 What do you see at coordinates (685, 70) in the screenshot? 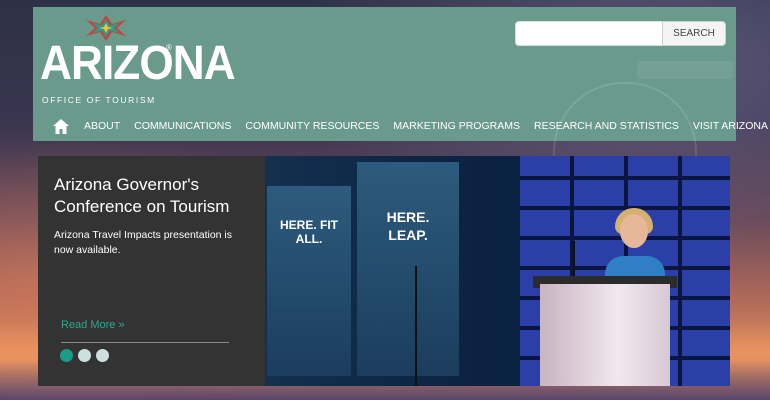
I see `translate-widget` at bounding box center [685, 70].